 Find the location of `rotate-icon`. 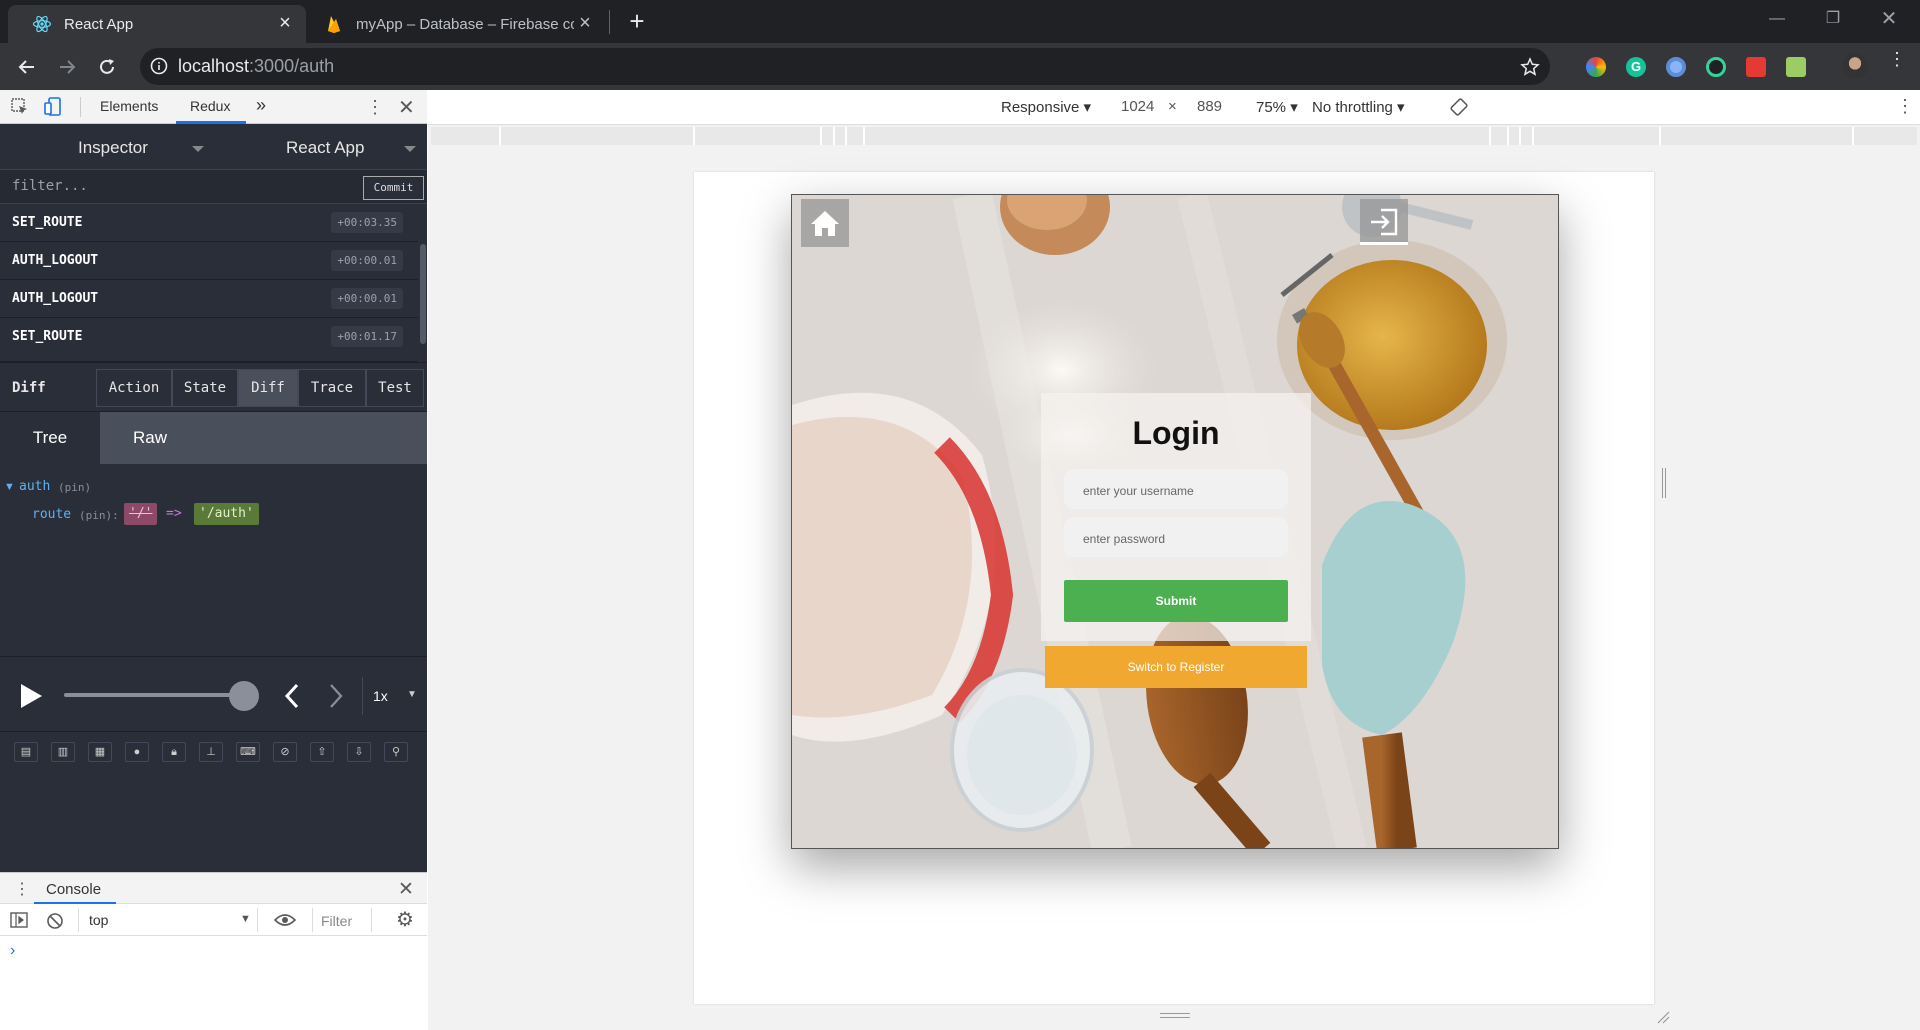

rotate-icon is located at coordinates (1459, 107).